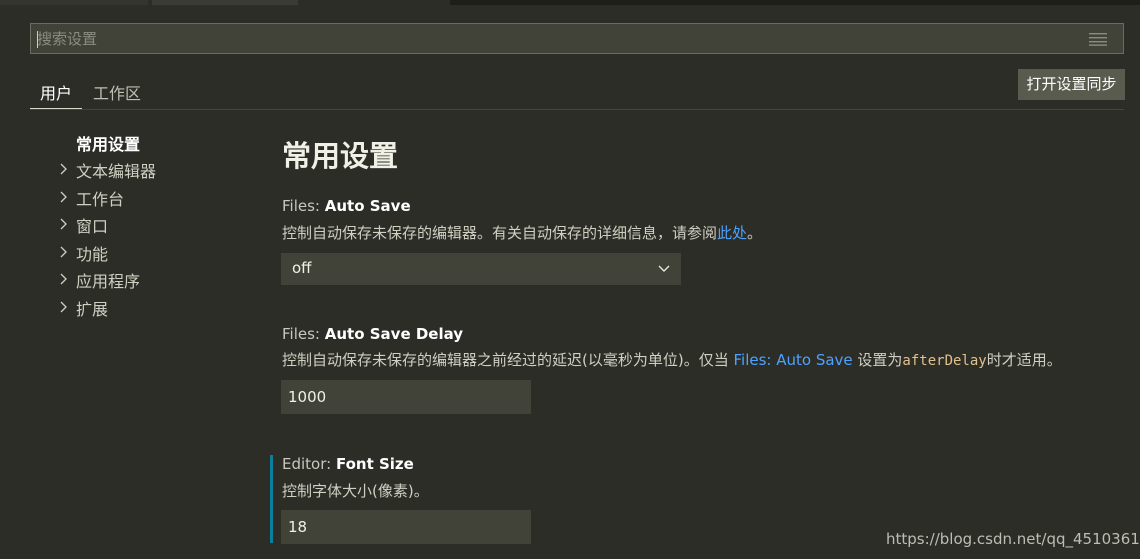 Image resolution: width=1140 pixels, height=559 pixels. Describe the element at coordinates (944, 361) in the screenshot. I see `code-value: afterDelay` at that location.